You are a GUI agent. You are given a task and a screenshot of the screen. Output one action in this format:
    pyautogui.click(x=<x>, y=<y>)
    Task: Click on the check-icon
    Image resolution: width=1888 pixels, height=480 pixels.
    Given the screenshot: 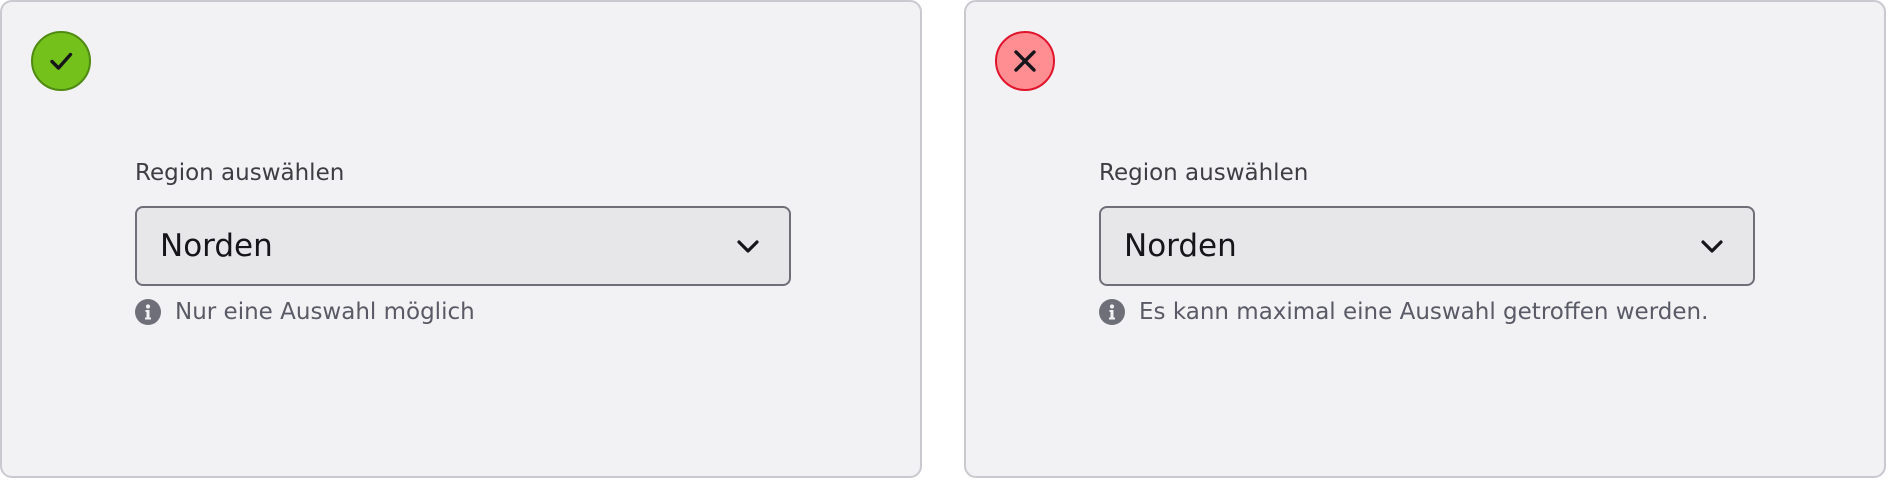 What is the action you would take?
    pyautogui.click(x=61, y=61)
    